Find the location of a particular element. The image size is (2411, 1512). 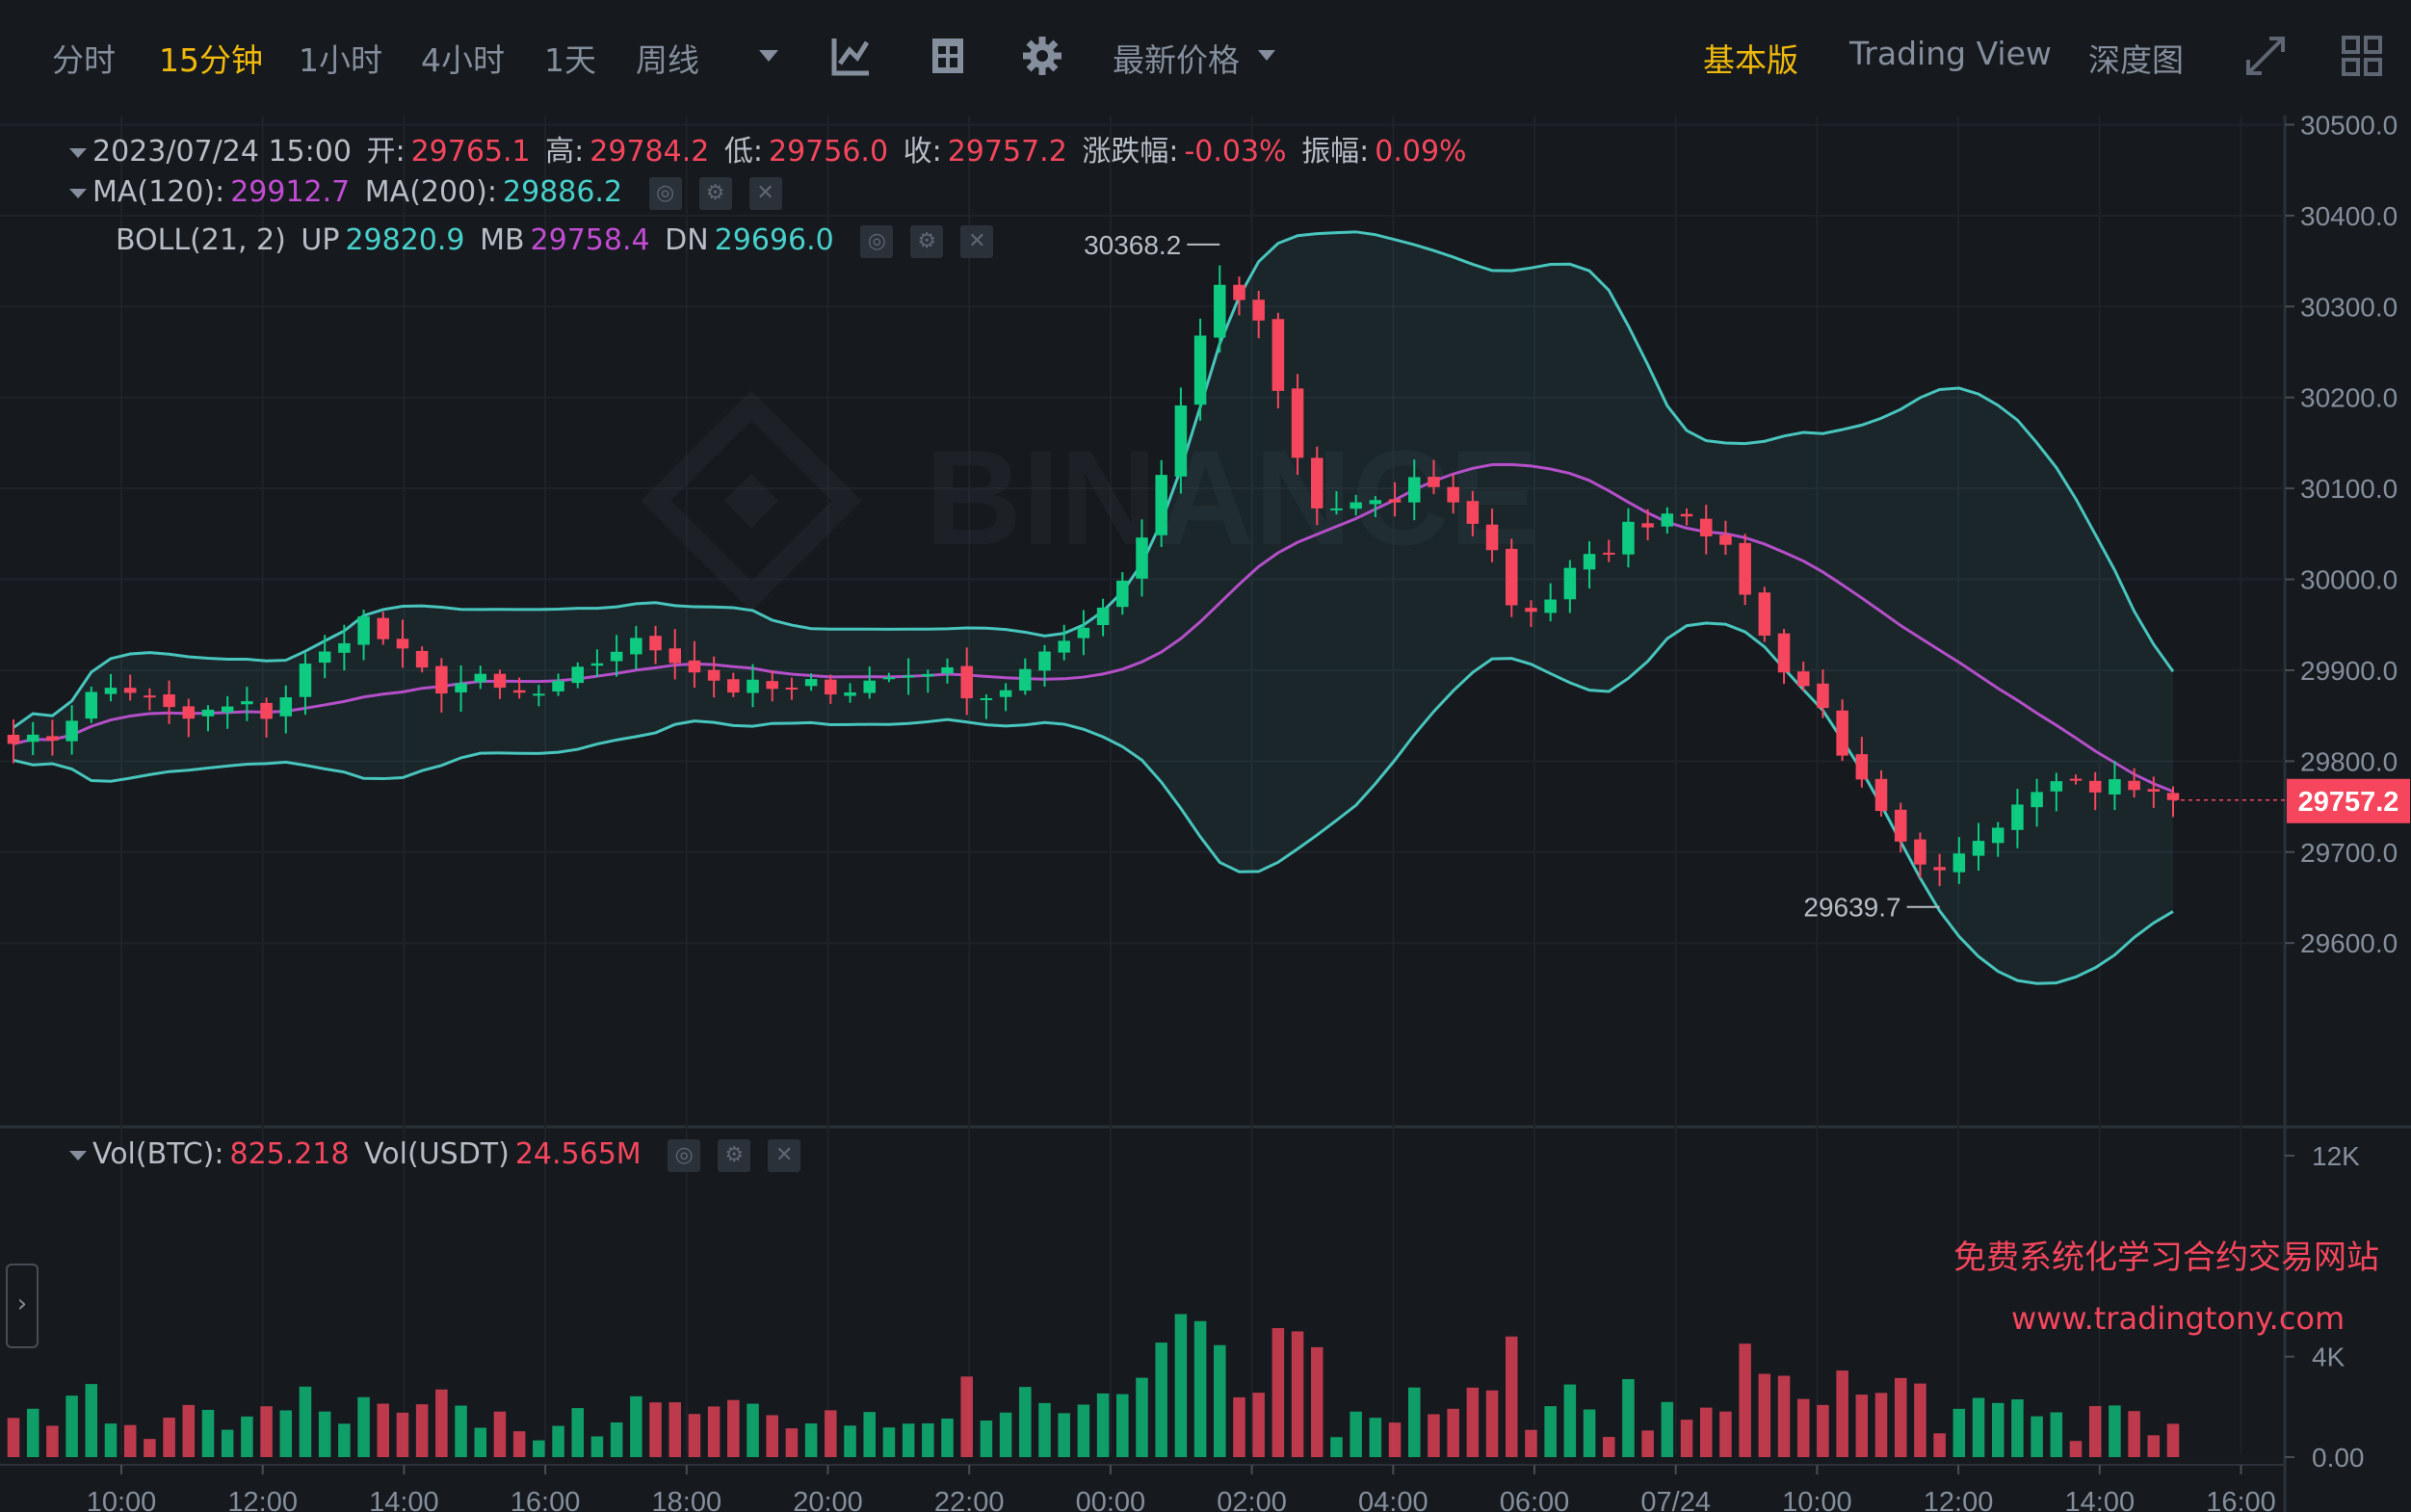

indicators-icon is located at coordinates (851, 56).